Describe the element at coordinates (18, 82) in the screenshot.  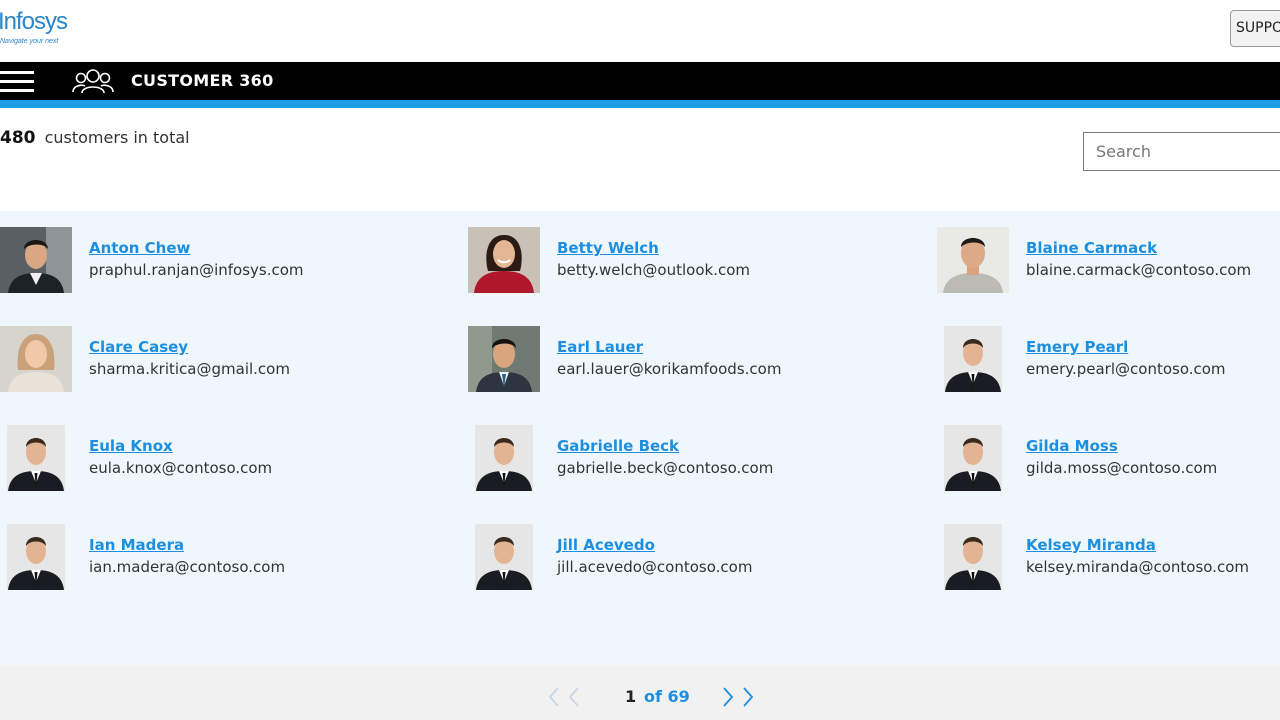
I see `hamburger-menu-icon` at that location.